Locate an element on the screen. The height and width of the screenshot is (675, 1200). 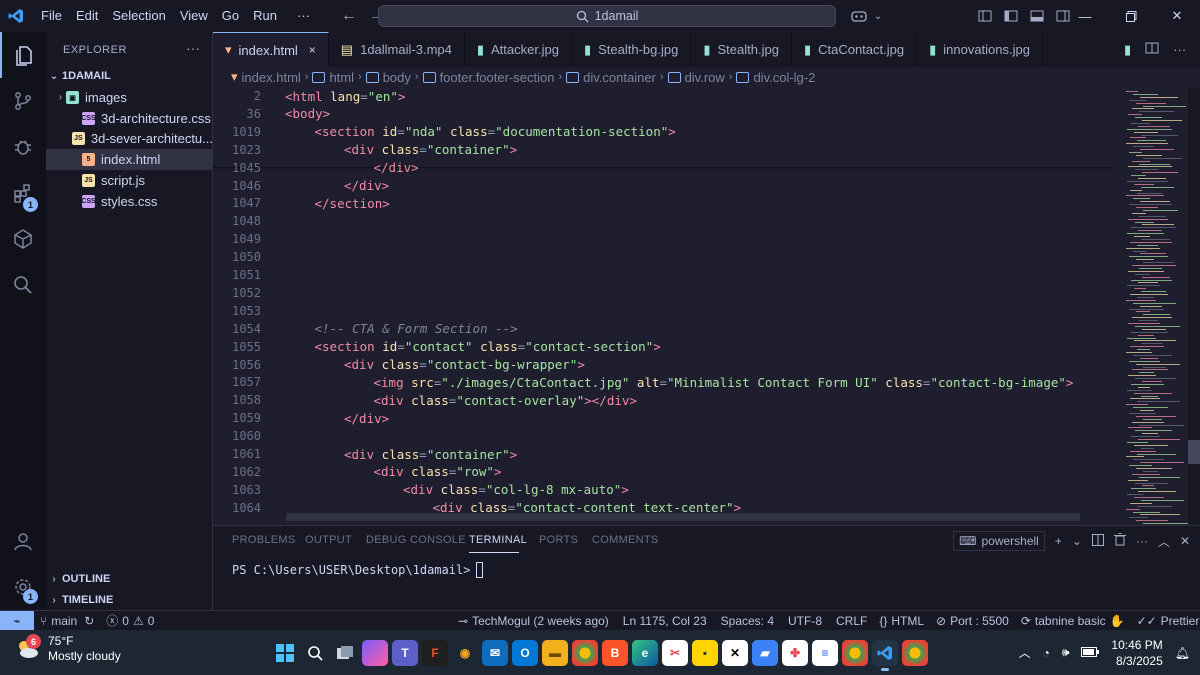
git-blame-item: ⊸ TechMogul (2 weeks ago) is located at coordinates (533, 621).